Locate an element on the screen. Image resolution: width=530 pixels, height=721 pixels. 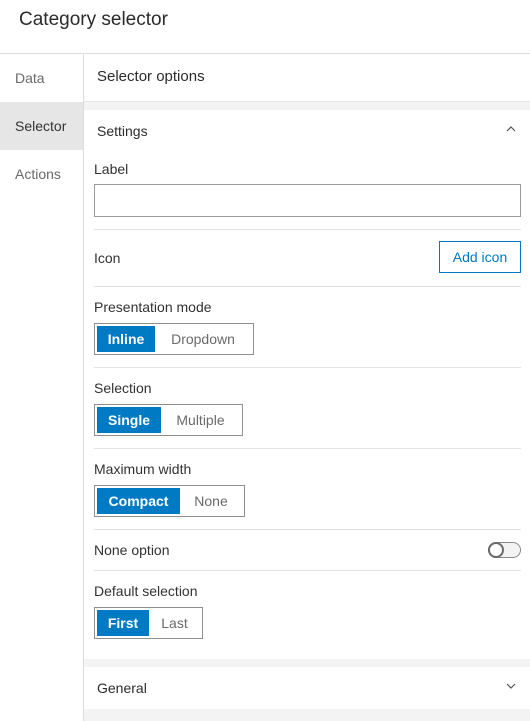
icon-label: Icon is located at coordinates (107, 258).